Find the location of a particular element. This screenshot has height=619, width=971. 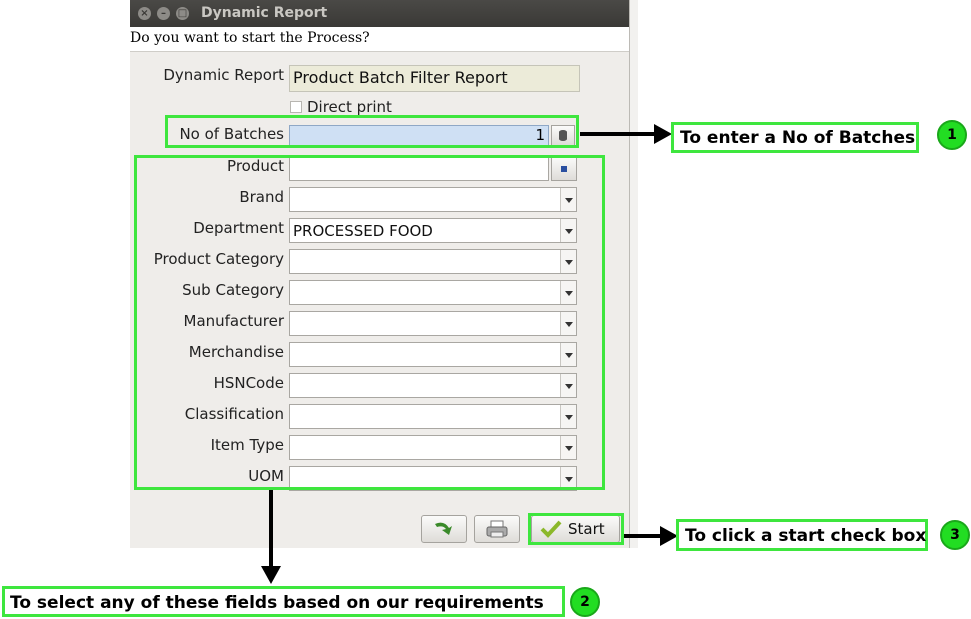

step-badge-2: 2 is located at coordinates (585, 602).